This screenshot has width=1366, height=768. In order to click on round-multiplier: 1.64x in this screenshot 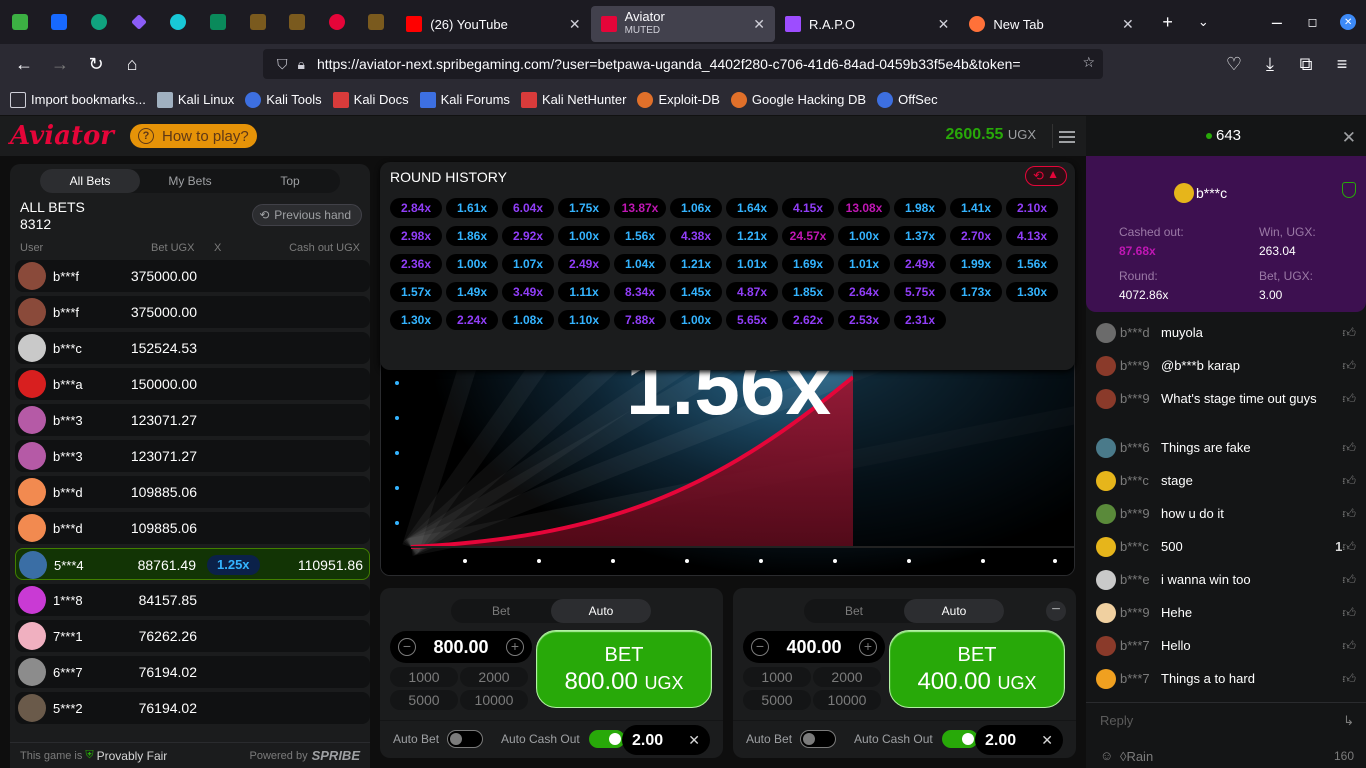, I will do `click(752, 208)`.